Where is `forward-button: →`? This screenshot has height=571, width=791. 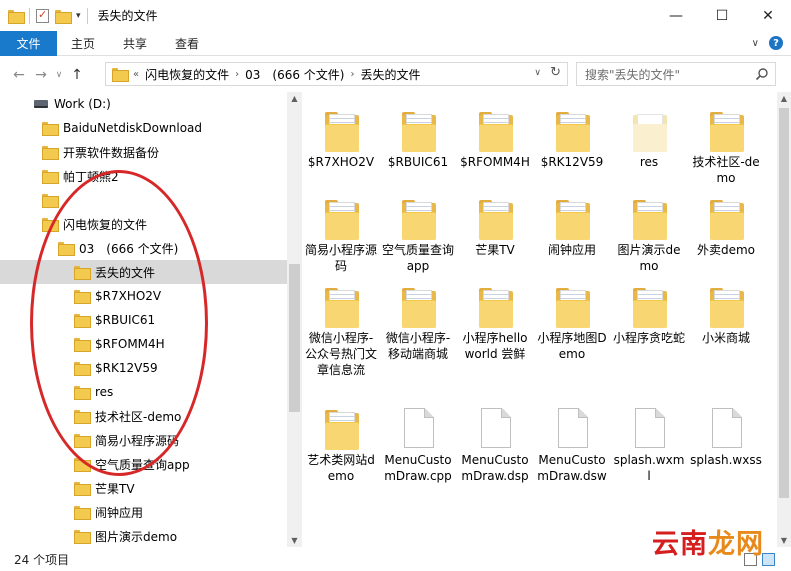
forward-button: → is located at coordinates (41, 75).